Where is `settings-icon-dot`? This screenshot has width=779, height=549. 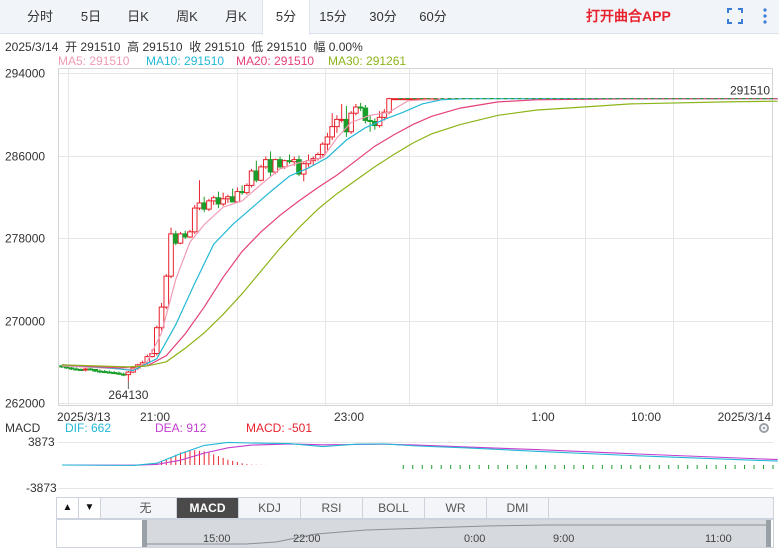
settings-icon-dot is located at coordinates (764, 428).